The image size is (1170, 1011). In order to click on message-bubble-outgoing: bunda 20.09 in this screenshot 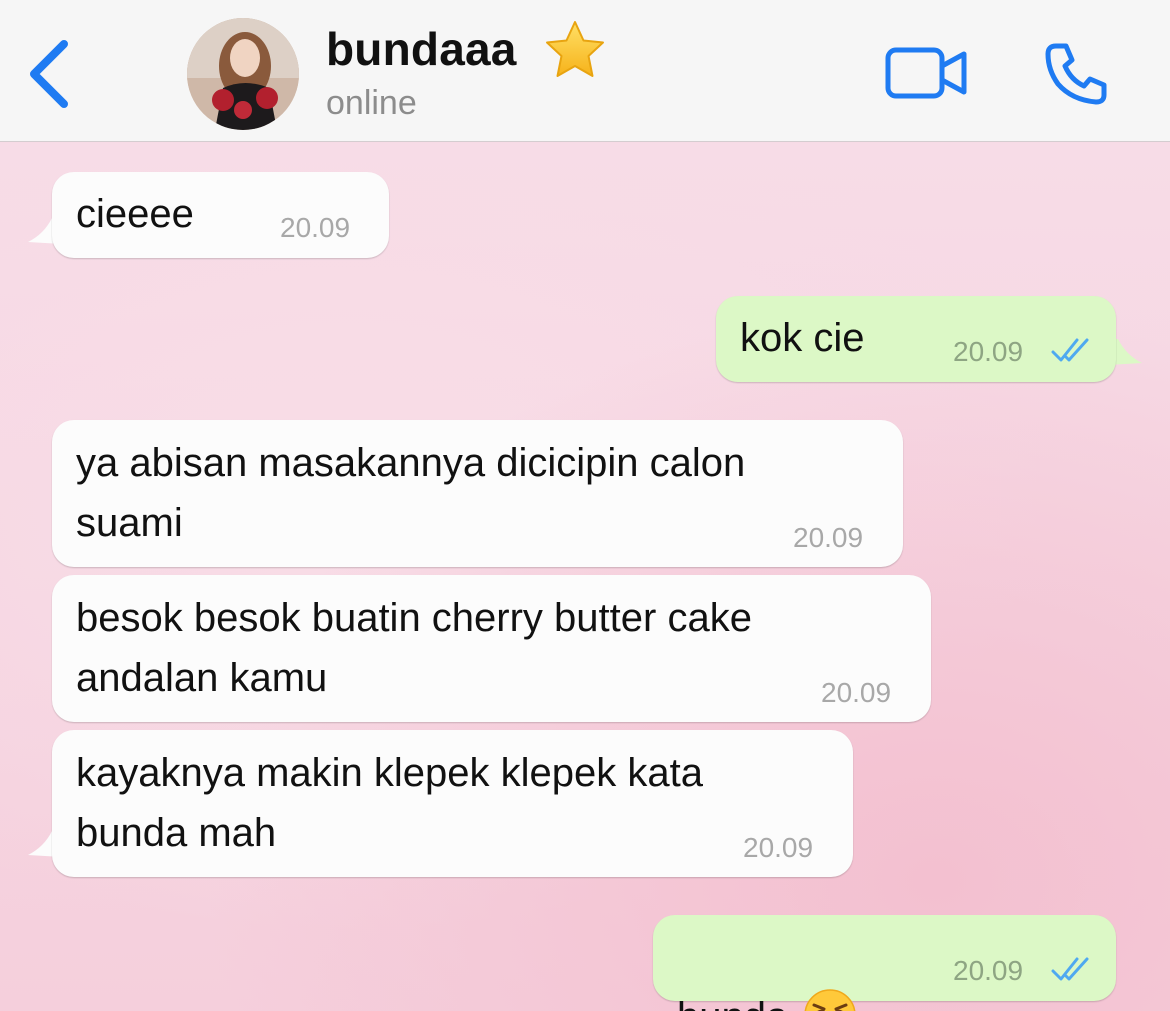, I will do `click(884, 963)`.